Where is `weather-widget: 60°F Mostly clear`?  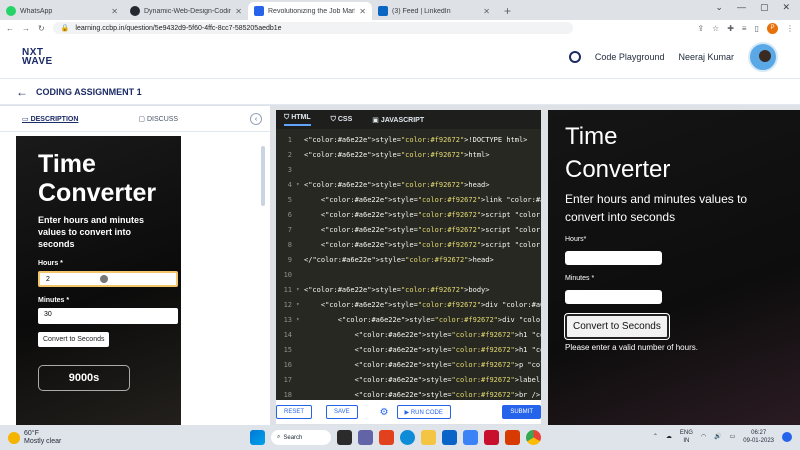 weather-widget: 60°F Mostly clear is located at coordinates (34, 438).